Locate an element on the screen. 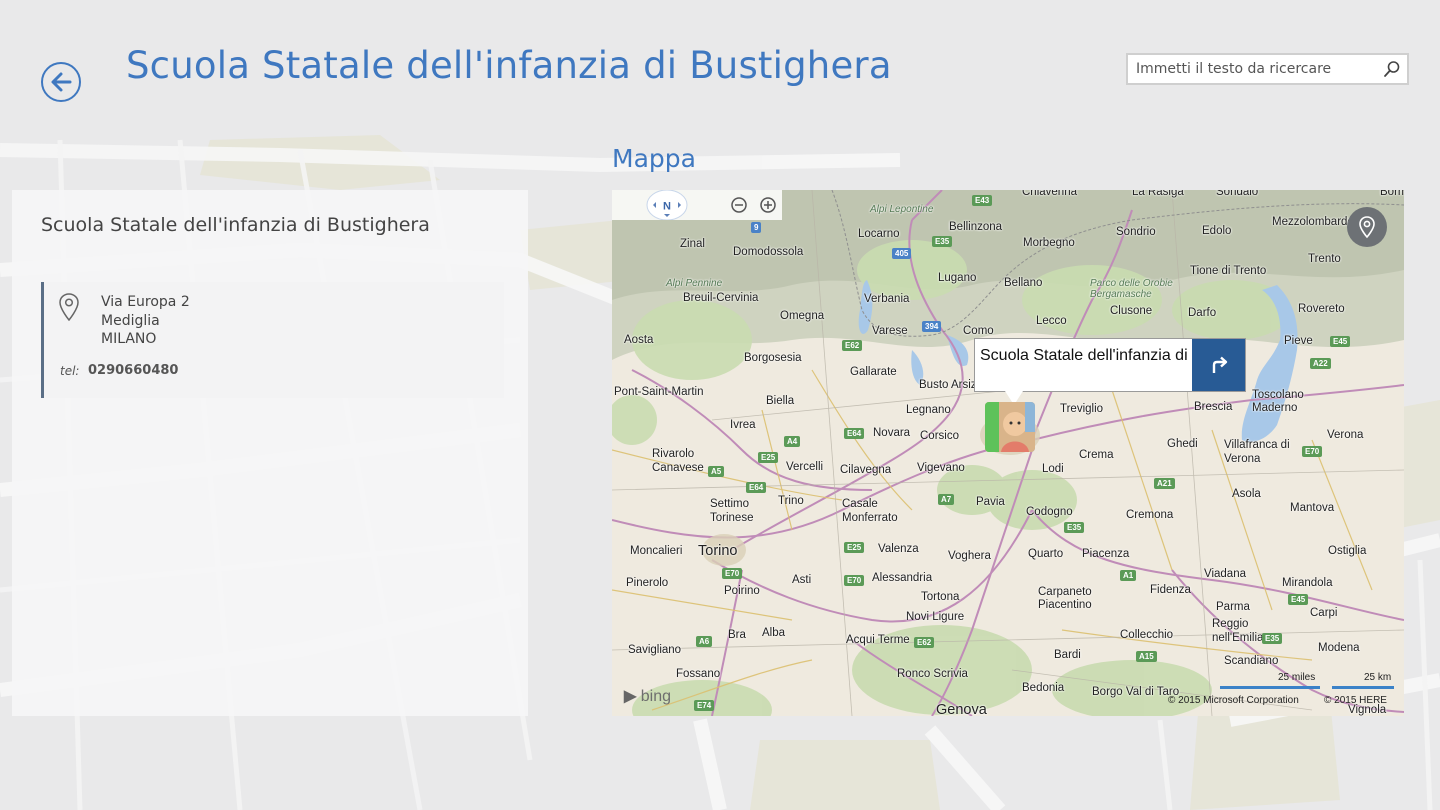  directions-arrow-icon is located at coordinates (1219, 364).